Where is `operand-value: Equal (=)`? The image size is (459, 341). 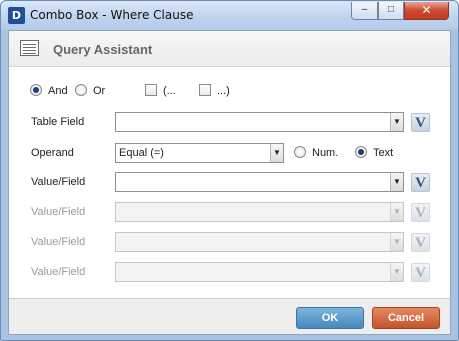 operand-value: Equal (=) is located at coordinates (141, 153).